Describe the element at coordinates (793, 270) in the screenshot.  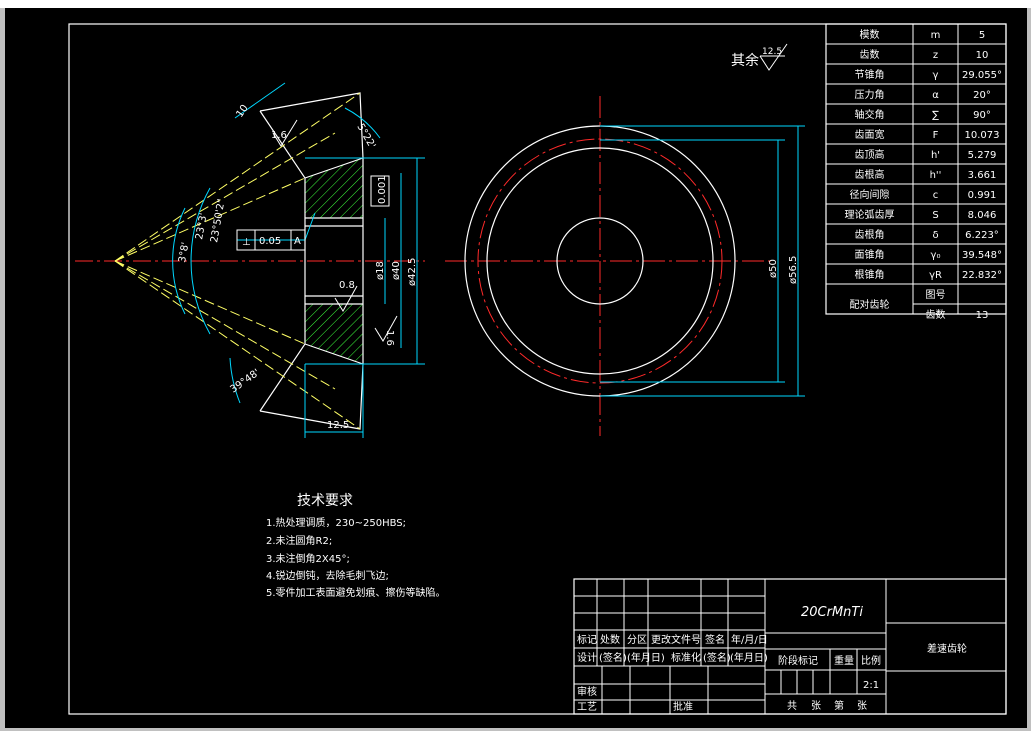
I see `dim-dia-56-5: ø56.5` at that location.